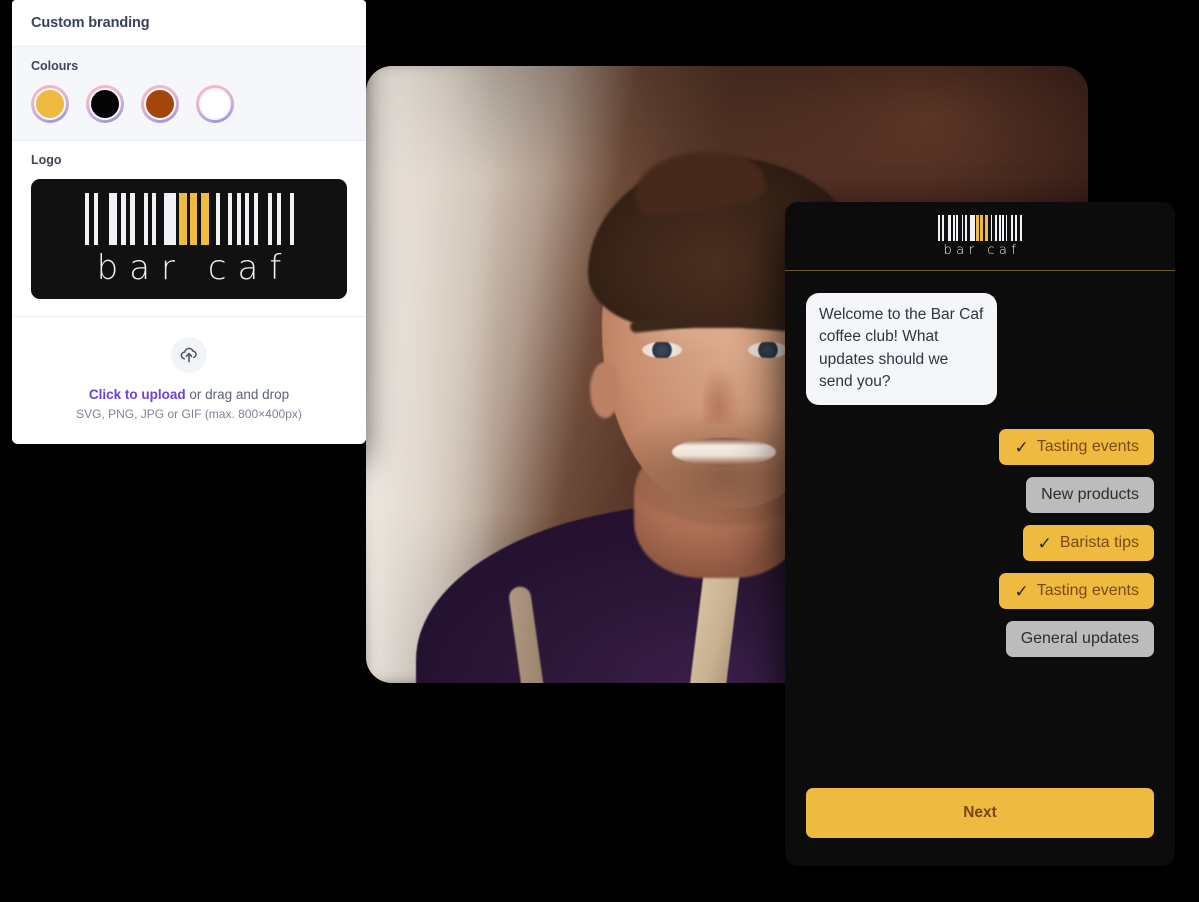 The width and height of the screenshot is (1199, 902). What do you see at coordinates (137, 394) in the screenshot?
I see `click-to-upload-link: Click to upload` at bounding box center [137, 394].